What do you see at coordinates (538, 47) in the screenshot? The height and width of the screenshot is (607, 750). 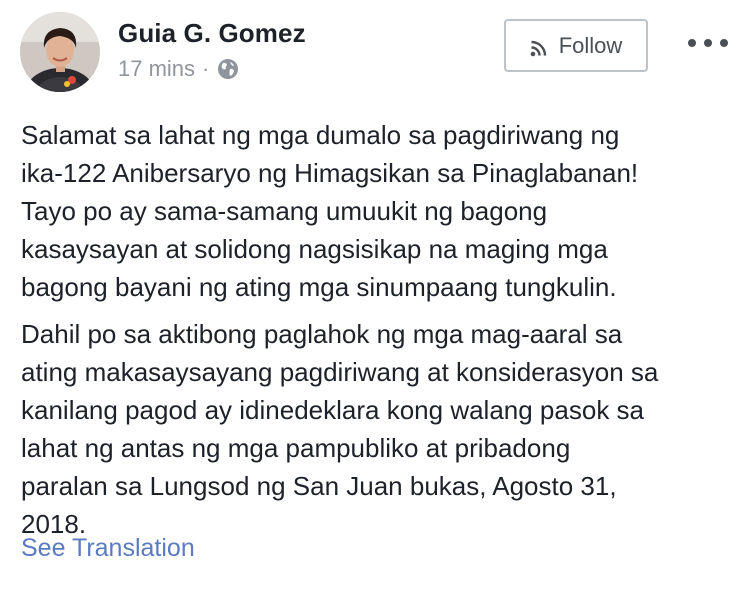 I see `rss-icon` at bounding box center [538, 47].